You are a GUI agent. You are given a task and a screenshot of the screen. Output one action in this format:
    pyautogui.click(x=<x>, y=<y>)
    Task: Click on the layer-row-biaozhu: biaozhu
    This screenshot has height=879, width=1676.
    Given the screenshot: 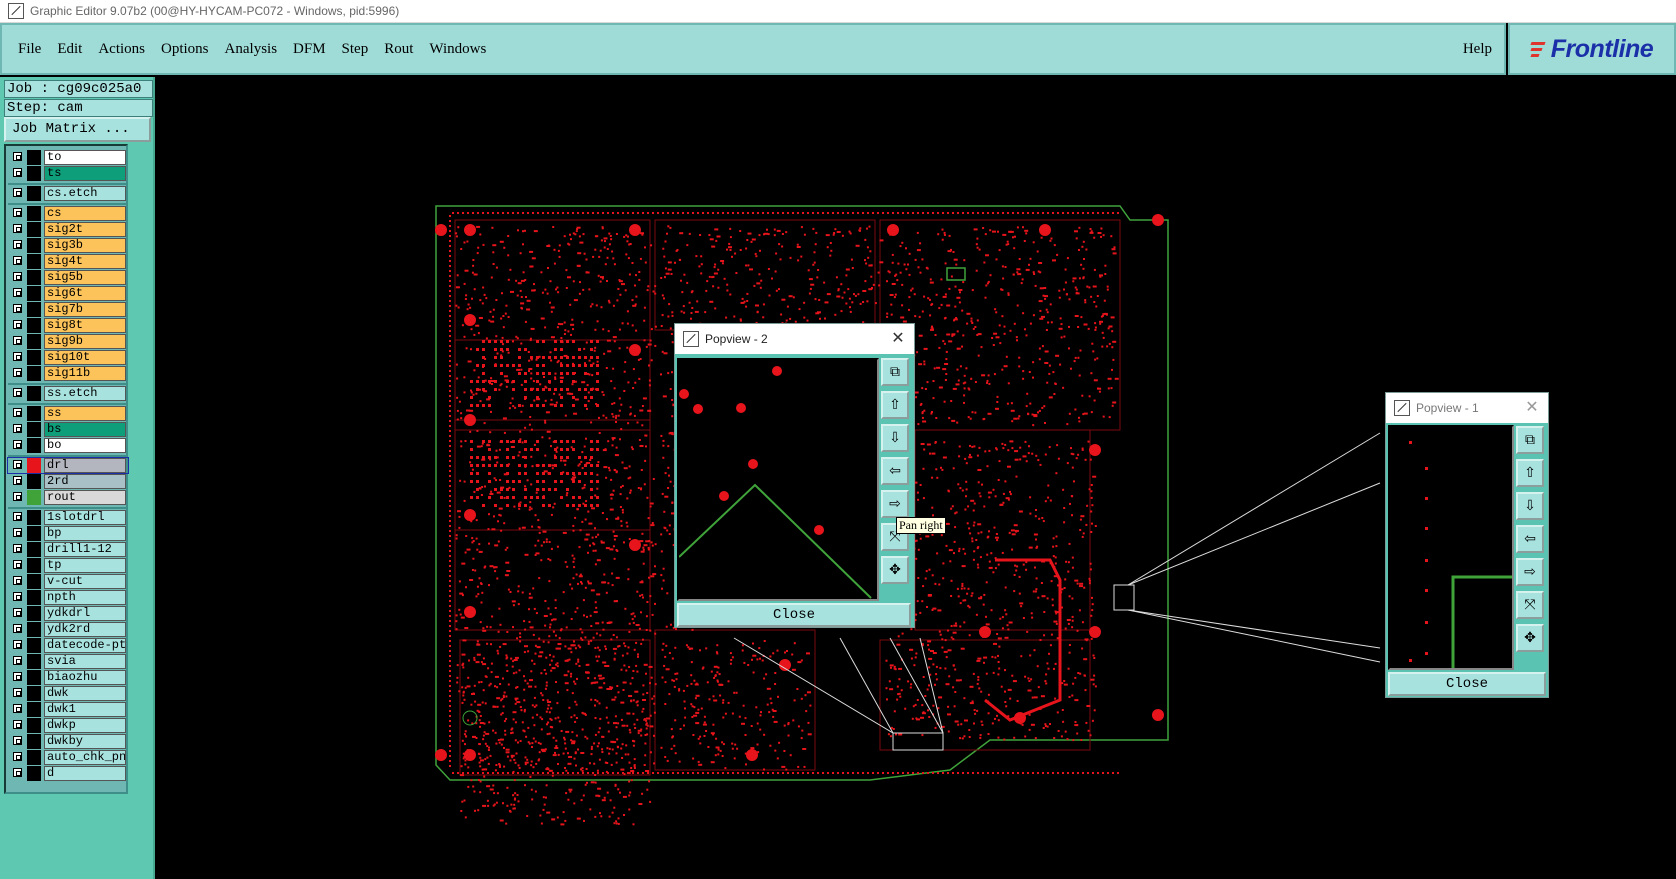 What is the action you would take?
    pyautogui.click(x=68, y=677)
    